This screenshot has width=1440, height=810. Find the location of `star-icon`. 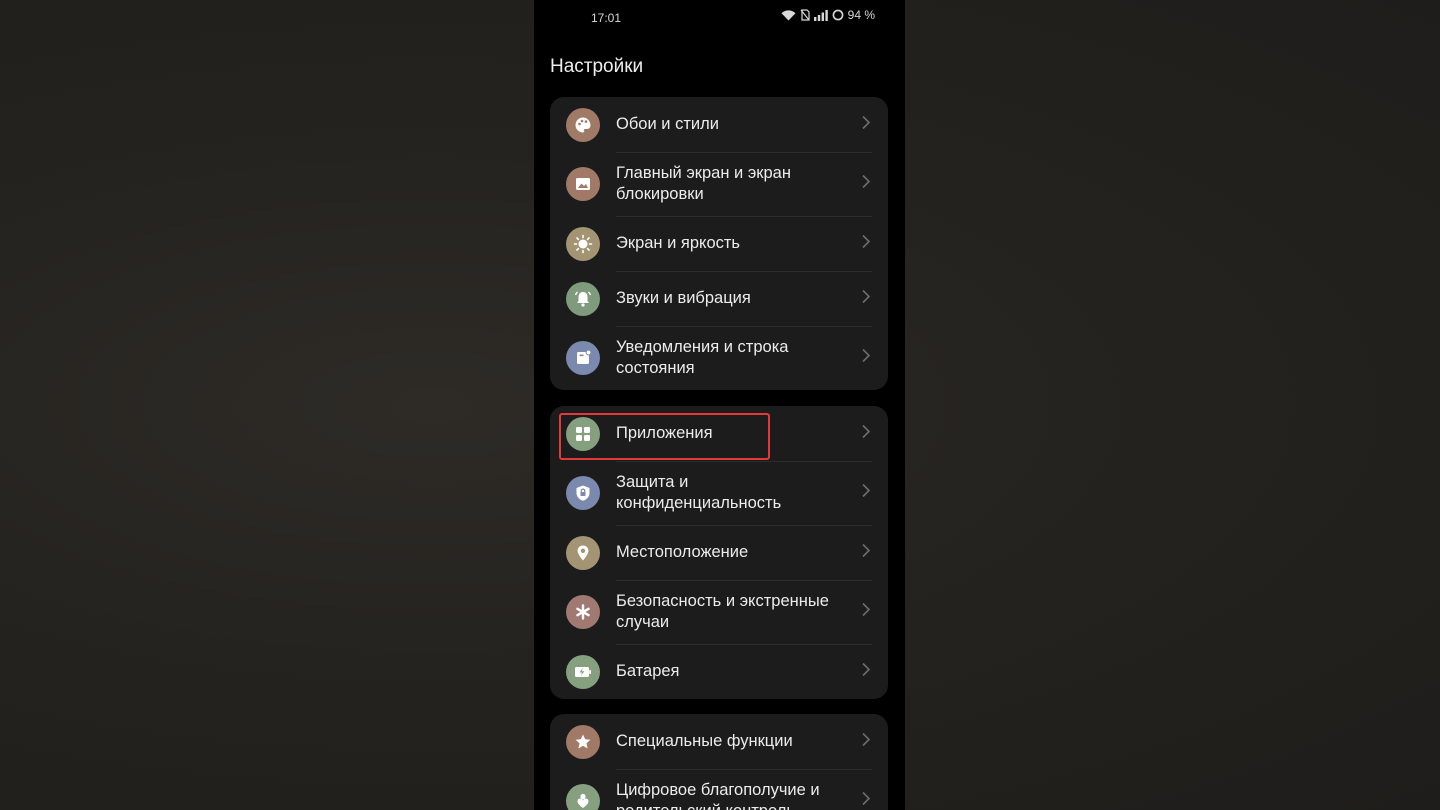

star-icon is located at coordinates (583, 741).